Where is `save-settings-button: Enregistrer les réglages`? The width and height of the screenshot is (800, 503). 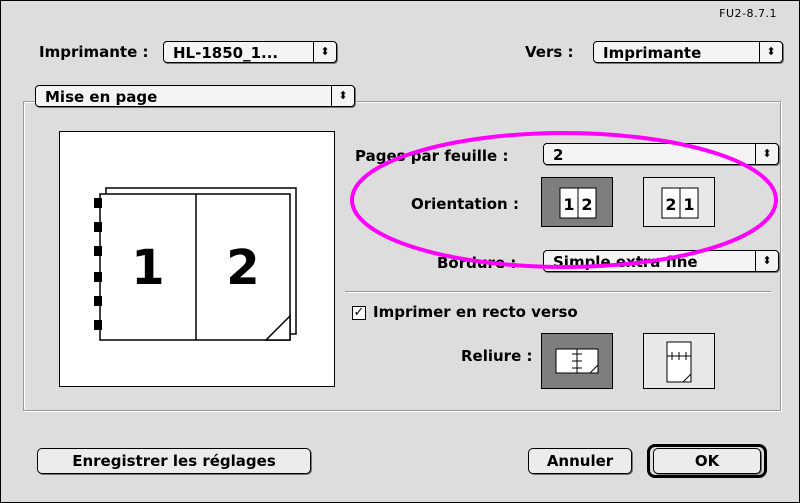 save-settings-button: Enregistrer les réglages is located at coordinates (174, 461).